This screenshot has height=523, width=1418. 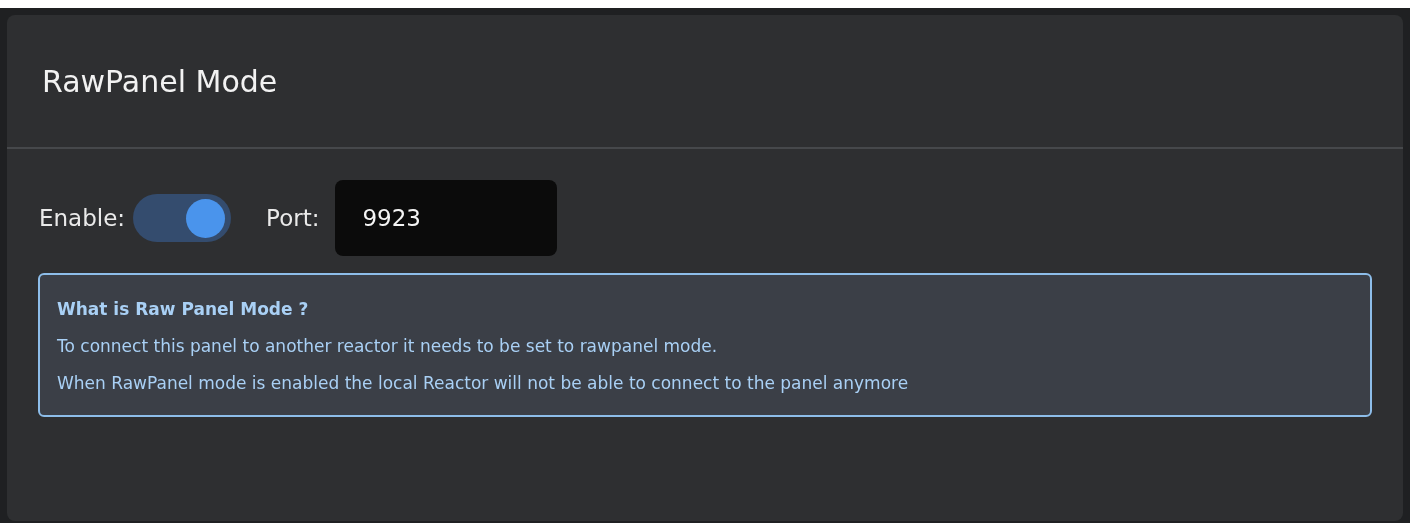 What do you see at coordinates (483, 383) in the screenshot?
I see `info-text: When RawPanel mode is enabled the local Reactor will not be able to connect to the panel anymore` at bounding box center [483, 383].